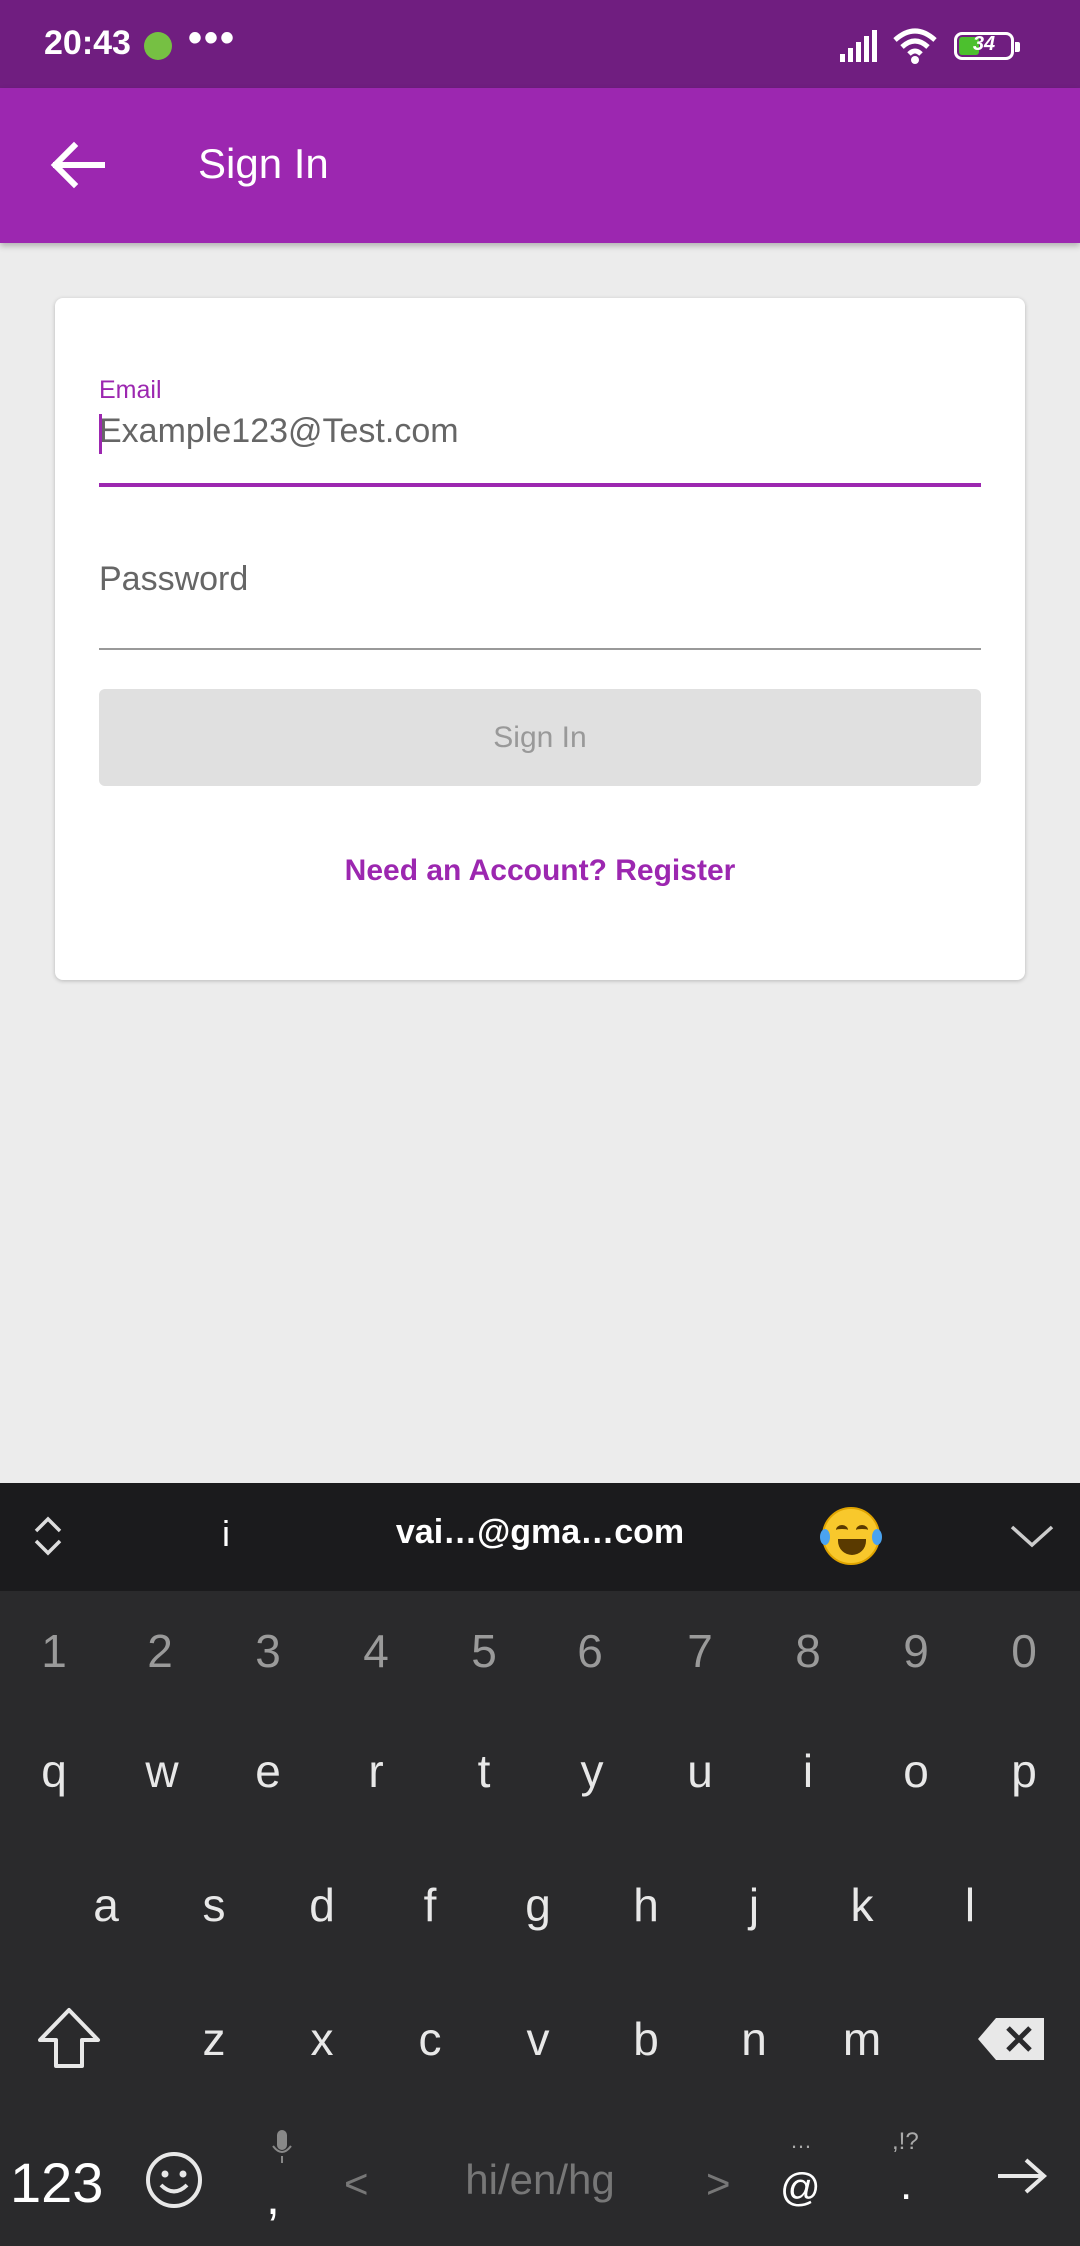 The width and height of the screenshot is (1080, 2246). Describe the element at coordinates (77, 165) in the screenshot. I see `back-arrow-icon` at that location.